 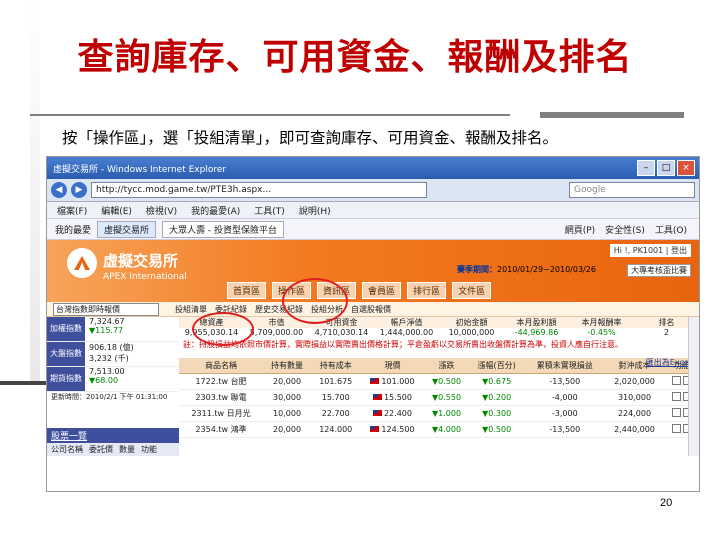 What do you see at coordinates (113, 354) in the screenshot?
I see `index-row: 大盤指數 906.18 (億) 3,232 (千)` at bounding box center [113, 354].